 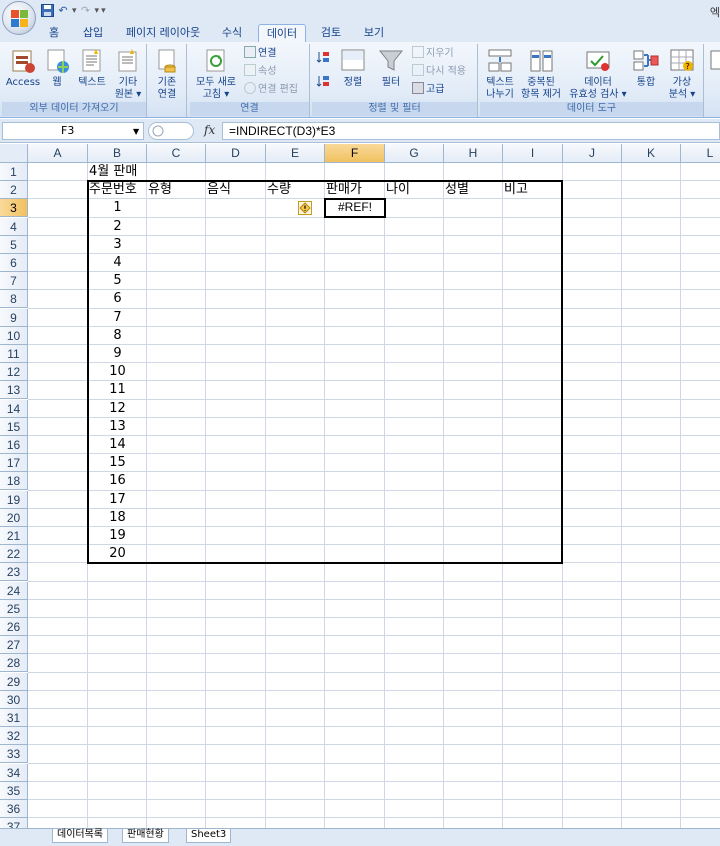 What do you see at coordinates (439, 72) in the screenshot?
I see `reapply-button: 다시 적용` at bounding box center [439, 72].